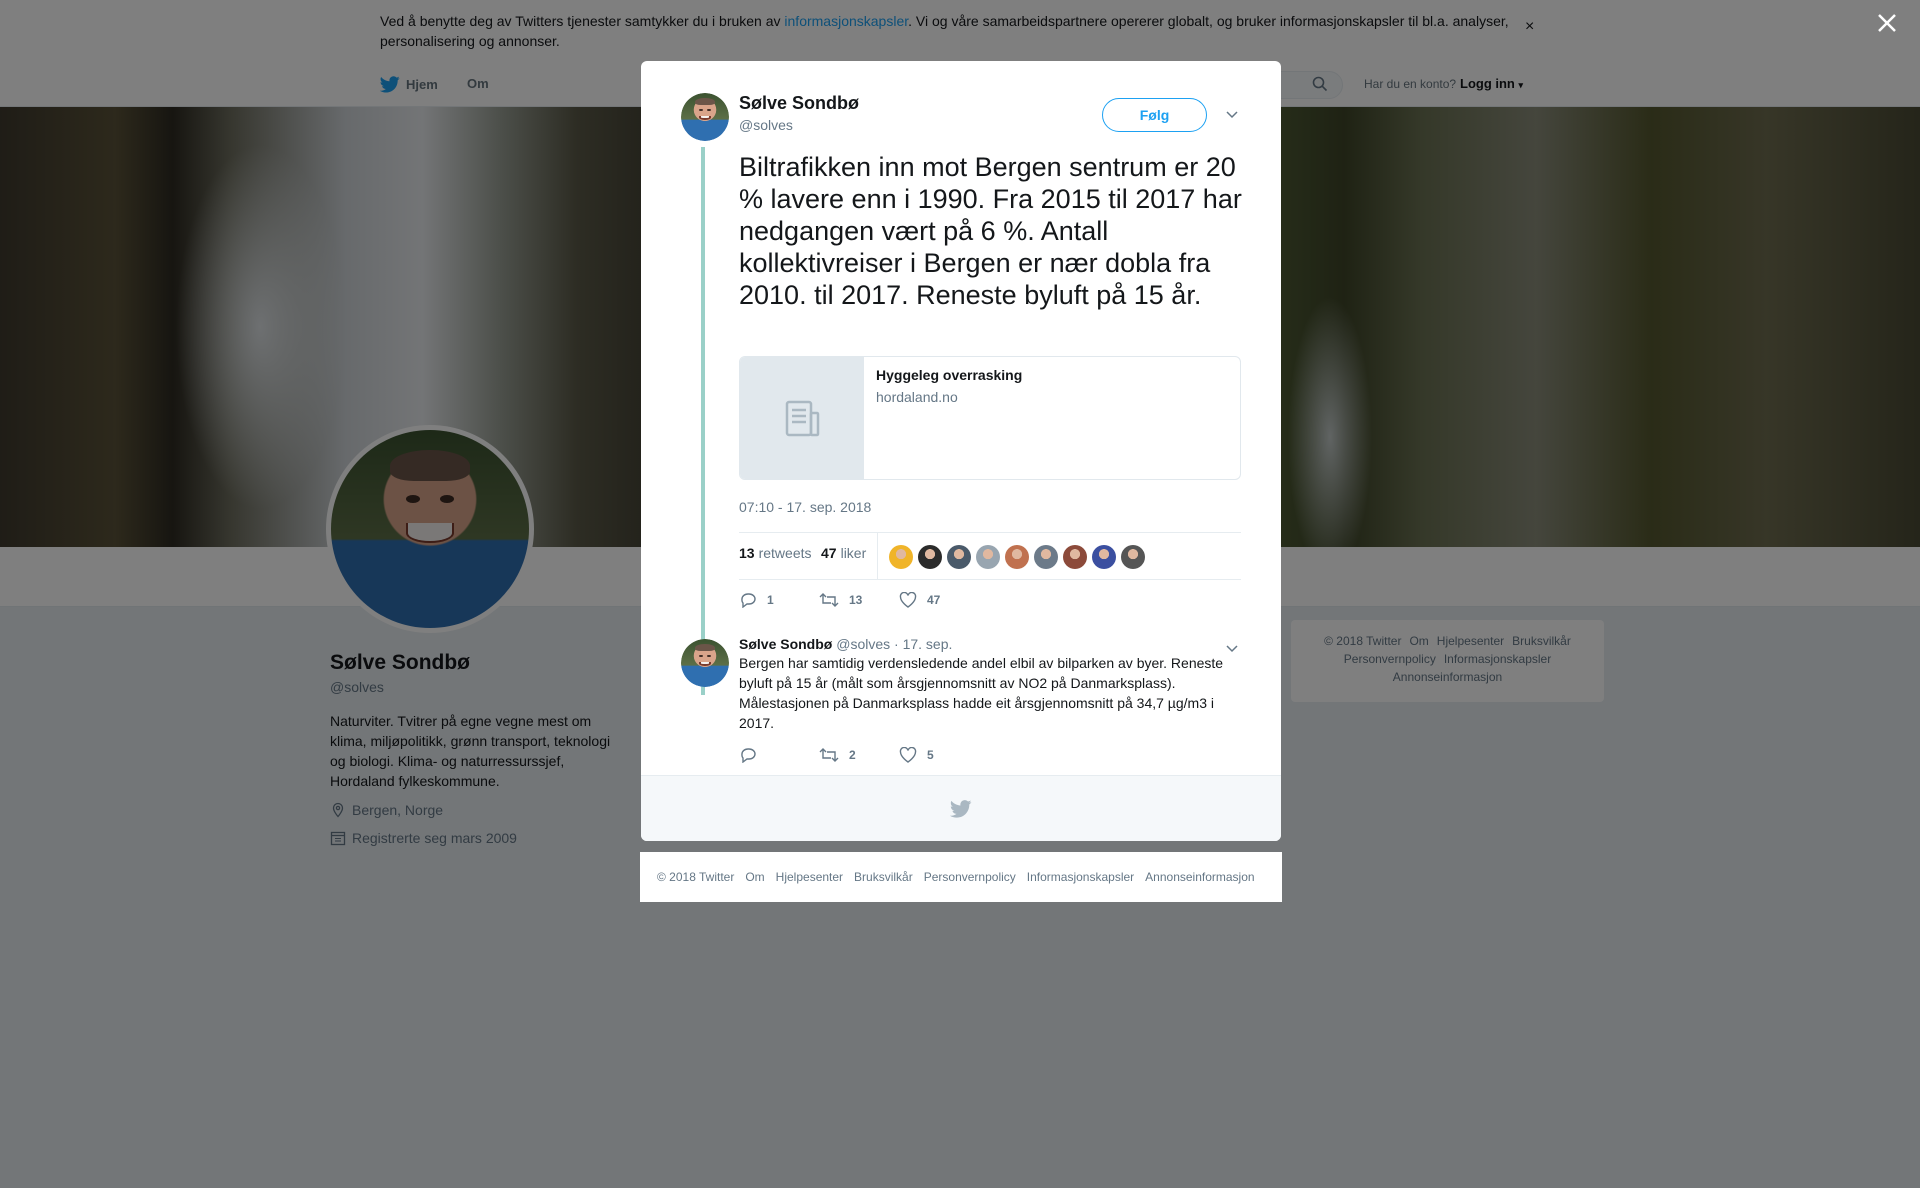 The image size is (1920, 1188). I want to click on twitter-bird-icon, so click(961, 808).